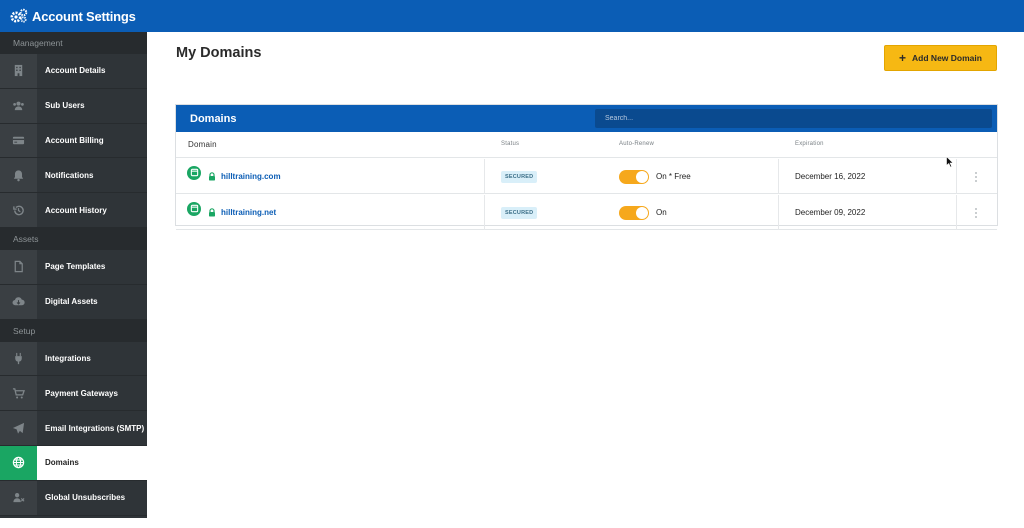 The image size is (1024, 528). I want to click on expiration-cell: December 16, 2022, so click(830, 176).